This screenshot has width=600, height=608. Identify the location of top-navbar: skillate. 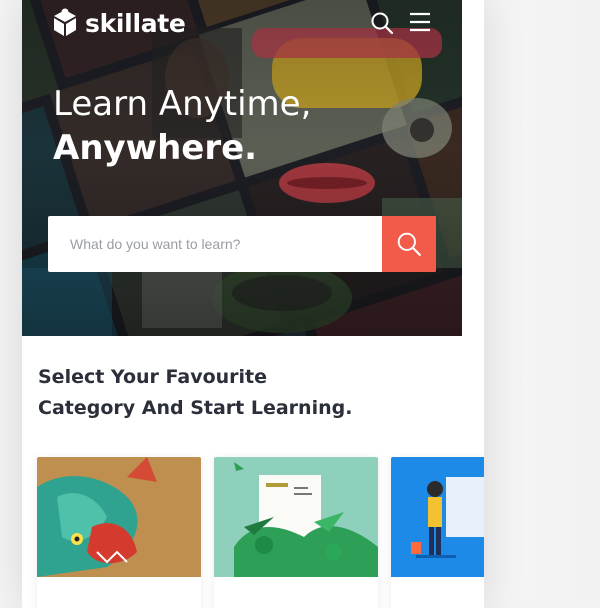
(242, 23).